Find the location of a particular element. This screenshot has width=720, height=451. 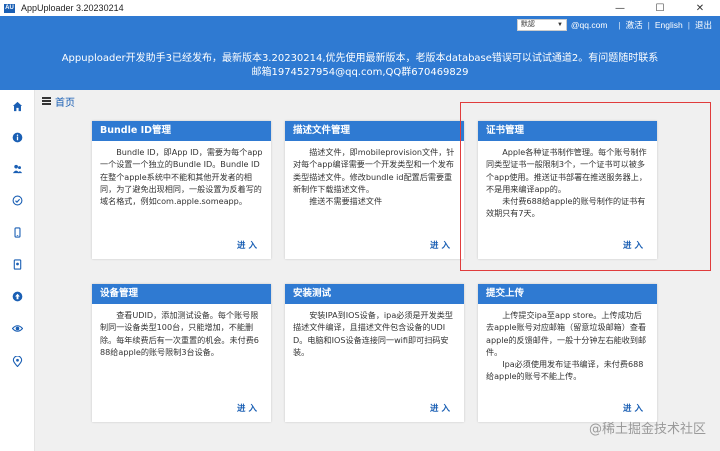

card-text: 未付费688给apple的账号制作的证书有效期只有7天。 is located at coordinates (566, 207).